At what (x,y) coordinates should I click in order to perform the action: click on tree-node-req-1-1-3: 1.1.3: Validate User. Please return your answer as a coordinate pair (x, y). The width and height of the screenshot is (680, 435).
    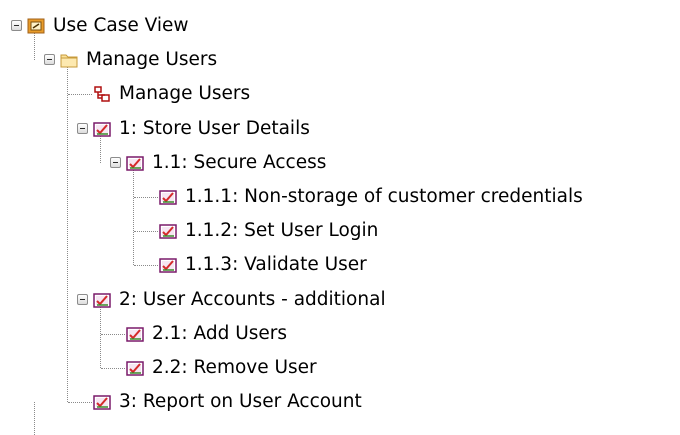
    Looking at the image, I should click on (340, 265).